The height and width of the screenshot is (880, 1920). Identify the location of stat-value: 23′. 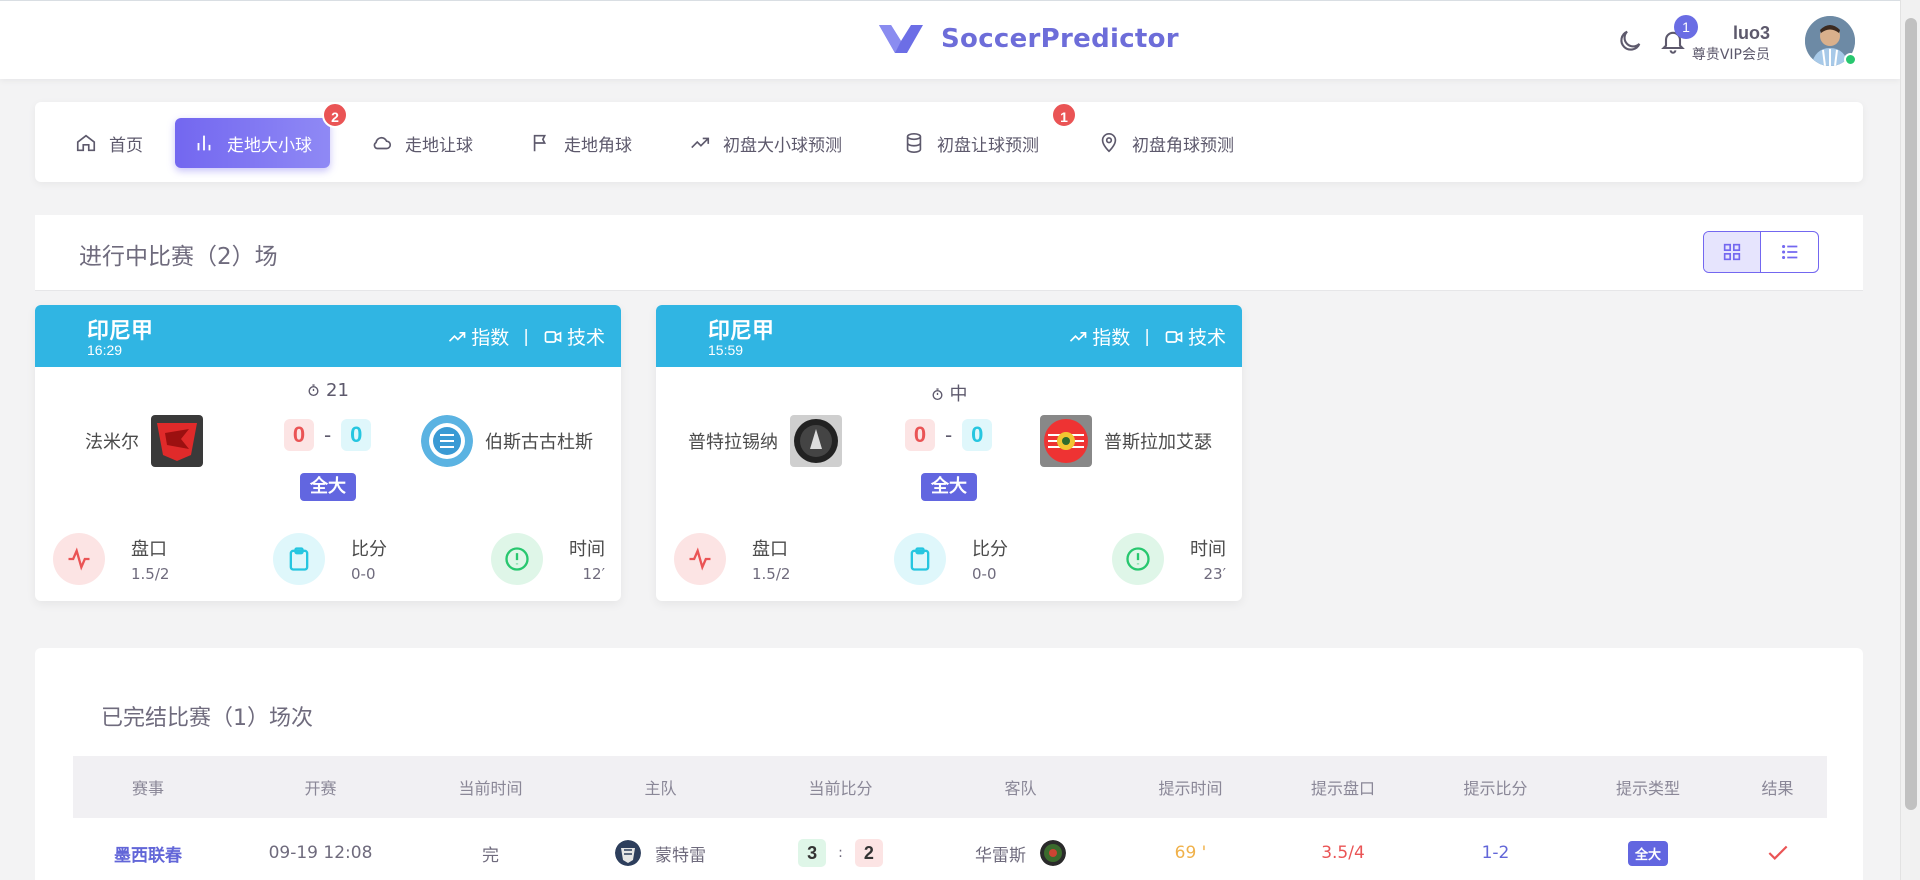
(1215, 574).